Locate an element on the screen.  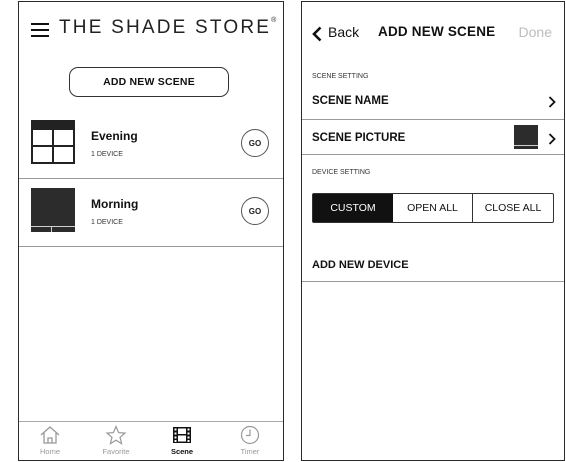
scene-name: Evening is located at coordinates (114, 136).